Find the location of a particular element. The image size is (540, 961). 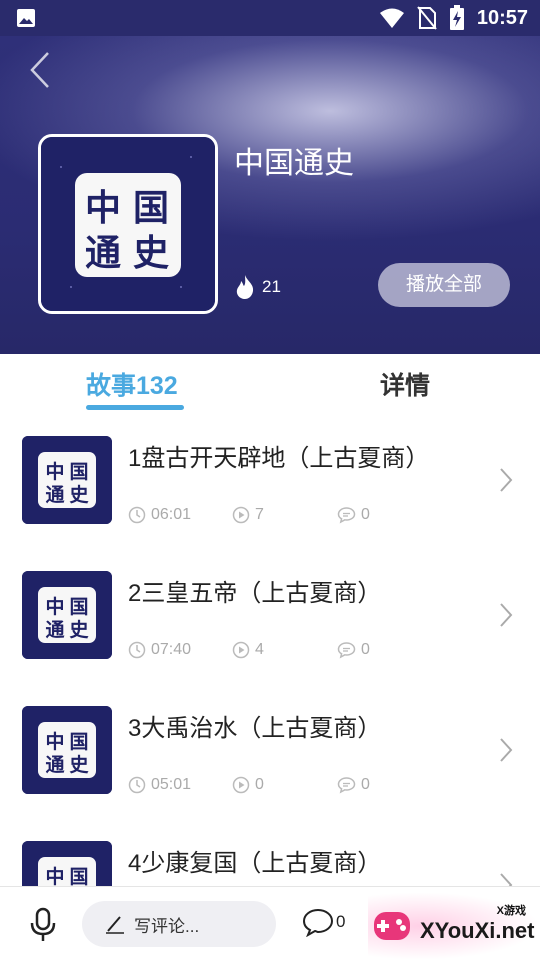

cover-char-1: 中 is located at coordinates (103, 208).